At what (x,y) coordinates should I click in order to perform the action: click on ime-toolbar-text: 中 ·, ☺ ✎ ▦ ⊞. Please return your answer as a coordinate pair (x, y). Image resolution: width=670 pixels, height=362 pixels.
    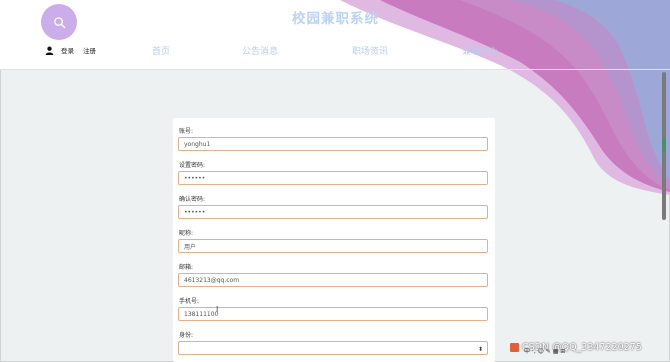
    Looking at the image, I should click on (545, 351).